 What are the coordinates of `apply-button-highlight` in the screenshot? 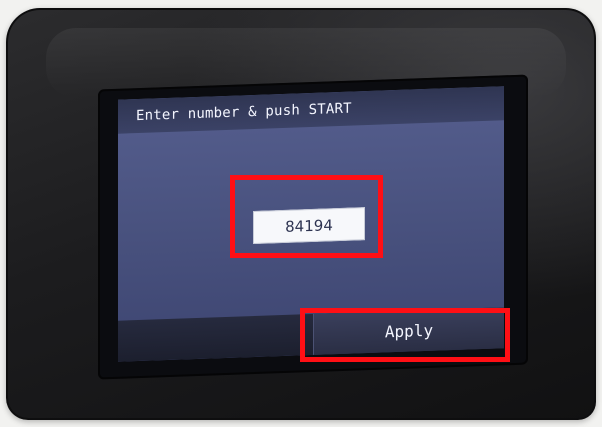 It's located at (405, 335).